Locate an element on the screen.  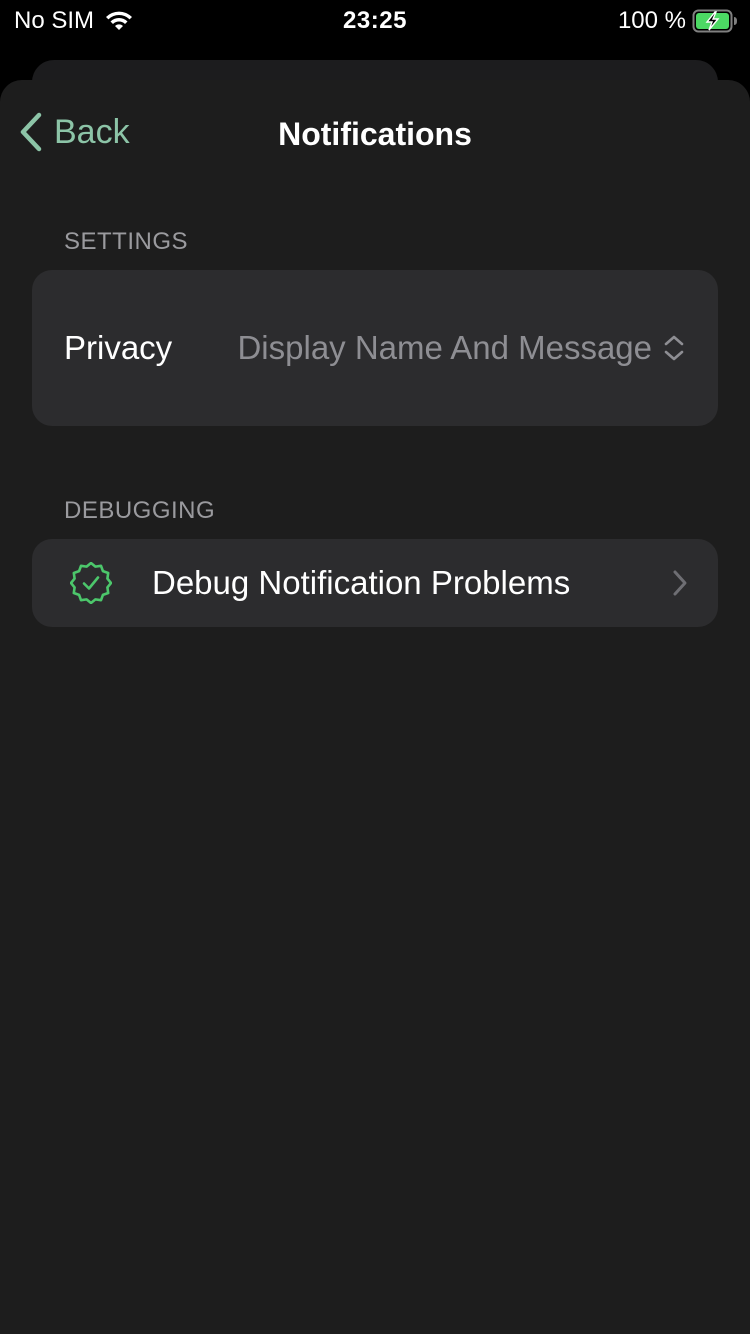
debug-notification-problems-row: Debug Notification Problems is located at coordinates (375, 583).